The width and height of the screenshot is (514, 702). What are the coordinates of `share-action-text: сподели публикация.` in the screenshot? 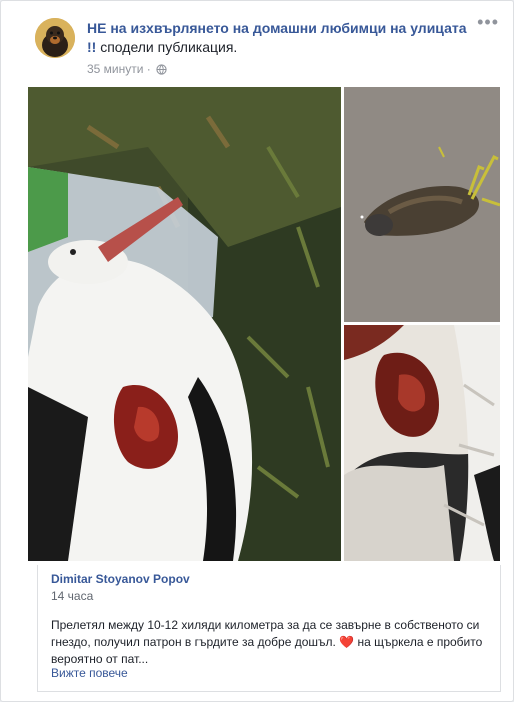 It's located at (167, 47).